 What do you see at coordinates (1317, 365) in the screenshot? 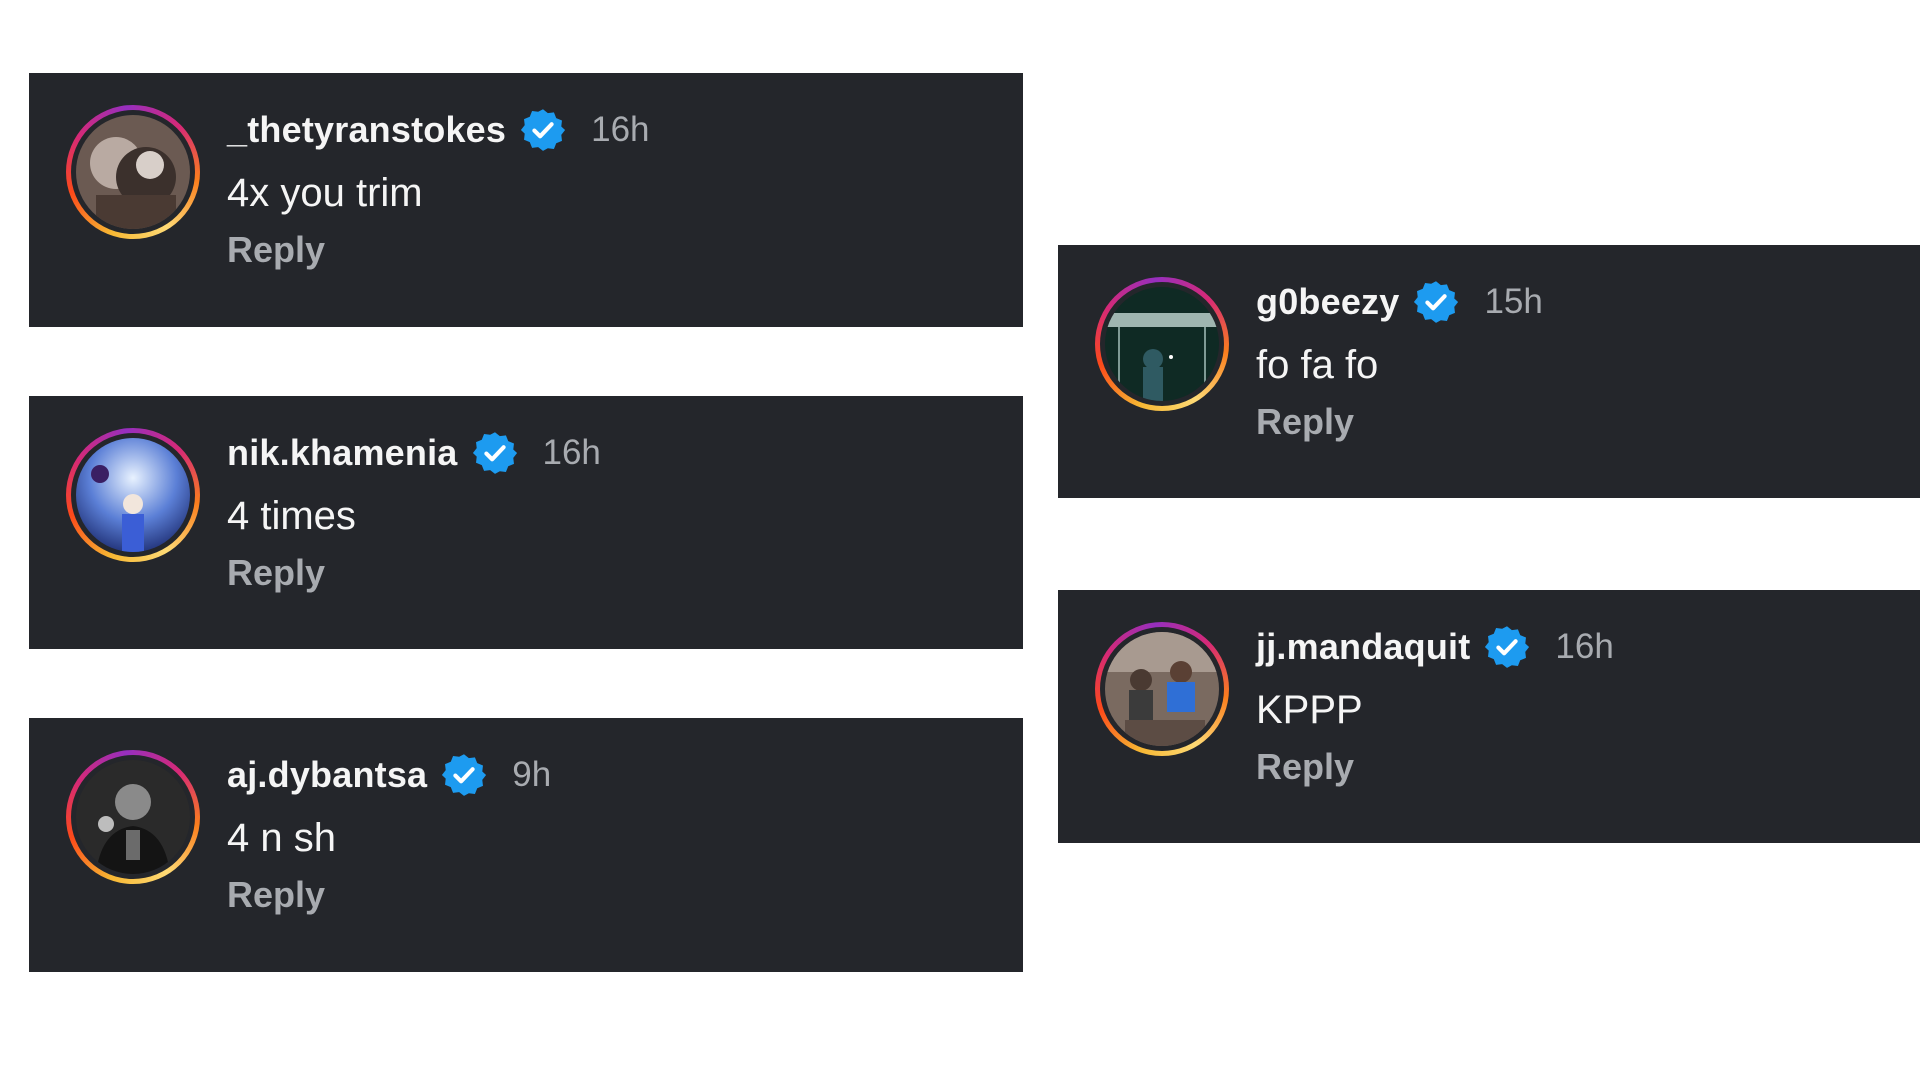
I see `comment-text: fo fa fo` at bounding box center [1317, 365].